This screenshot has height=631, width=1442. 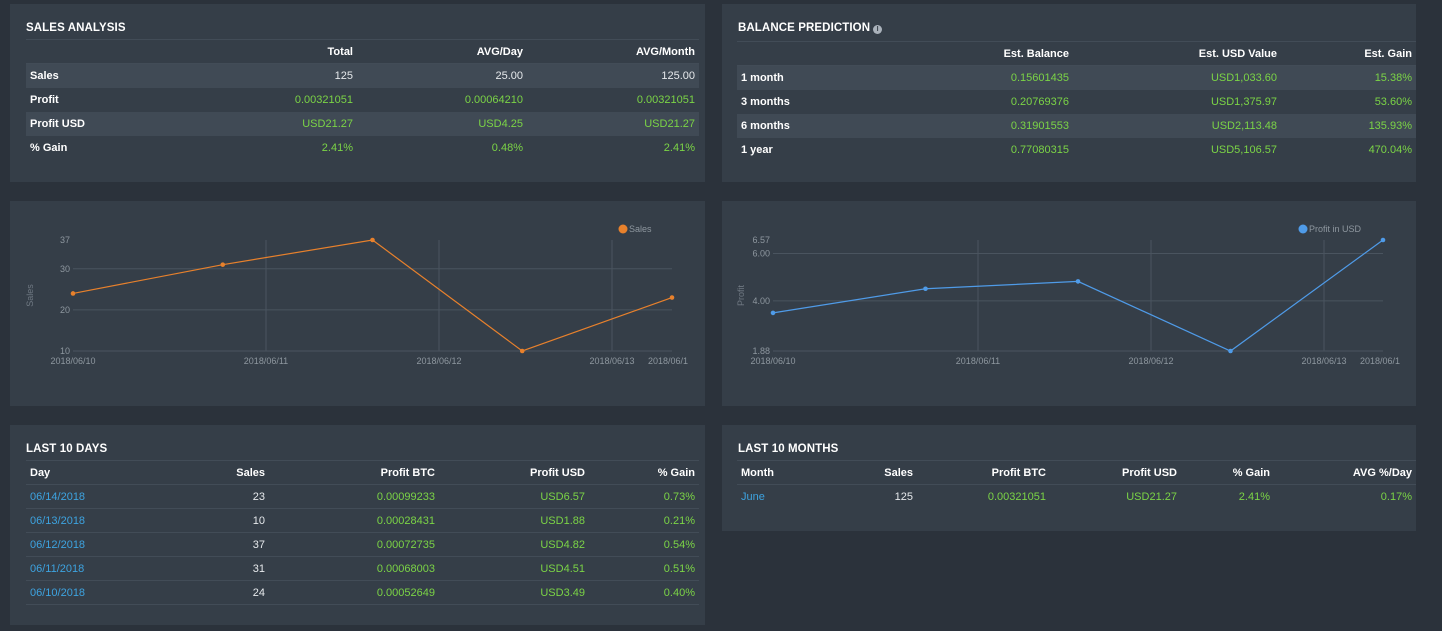 What do you see at coordinates (212, 544) in the screenshot?
I see `cell-value: 37` at bounding box center [212, 544].